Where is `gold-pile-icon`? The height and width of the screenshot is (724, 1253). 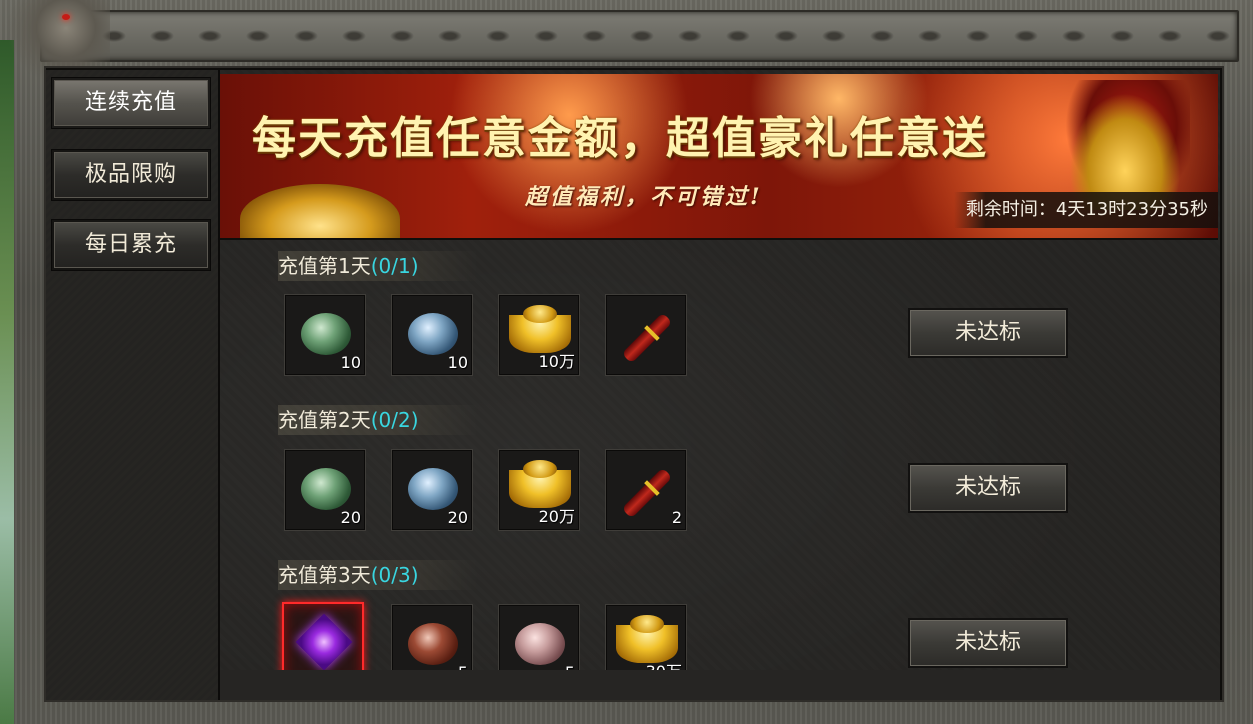
gold-pile-icon is located at coordinates (320, 211).